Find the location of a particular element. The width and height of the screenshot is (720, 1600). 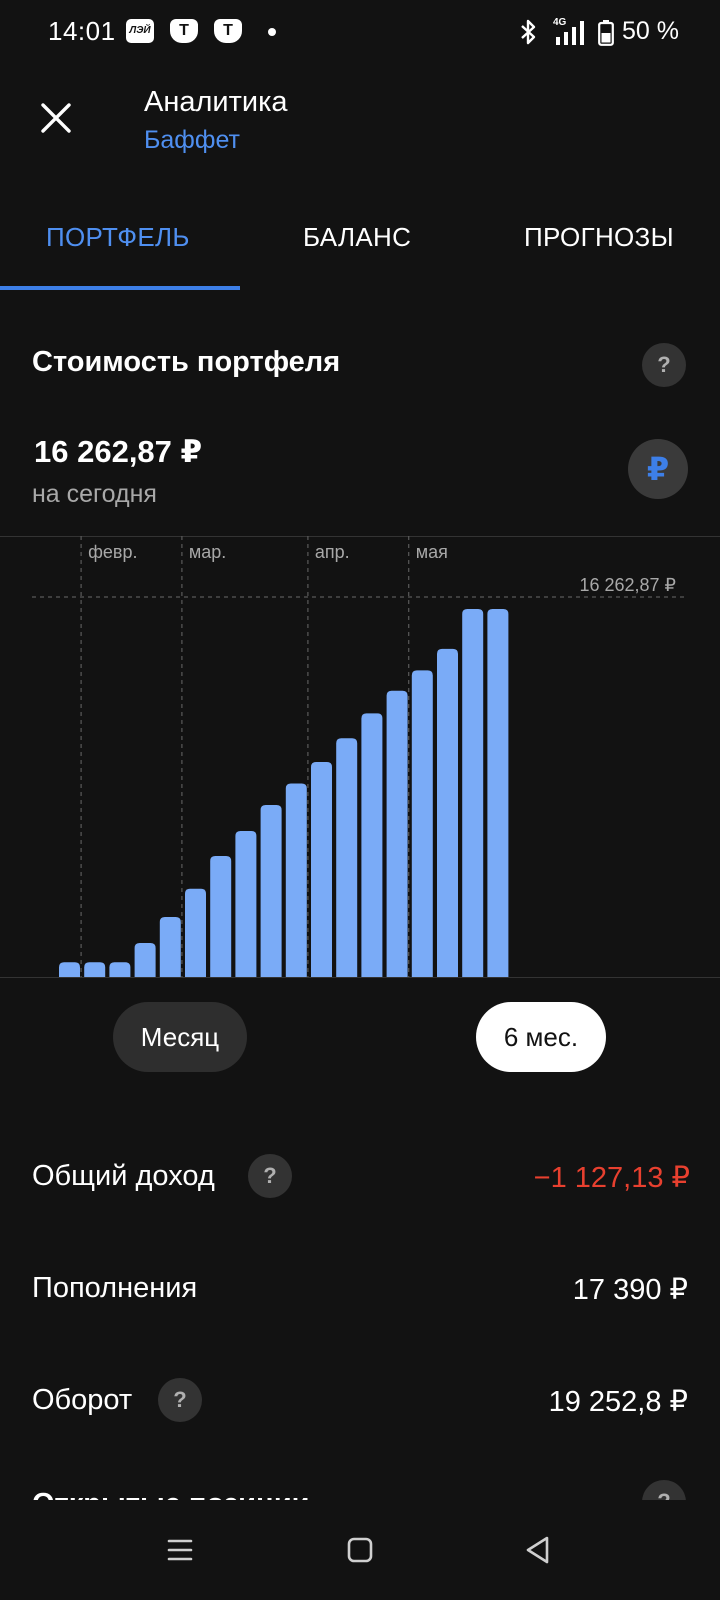

bluetooth-icon is located at coordinates (528, 32).